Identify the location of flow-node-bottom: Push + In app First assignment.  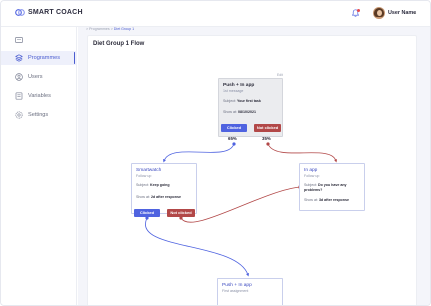
(250, 291).